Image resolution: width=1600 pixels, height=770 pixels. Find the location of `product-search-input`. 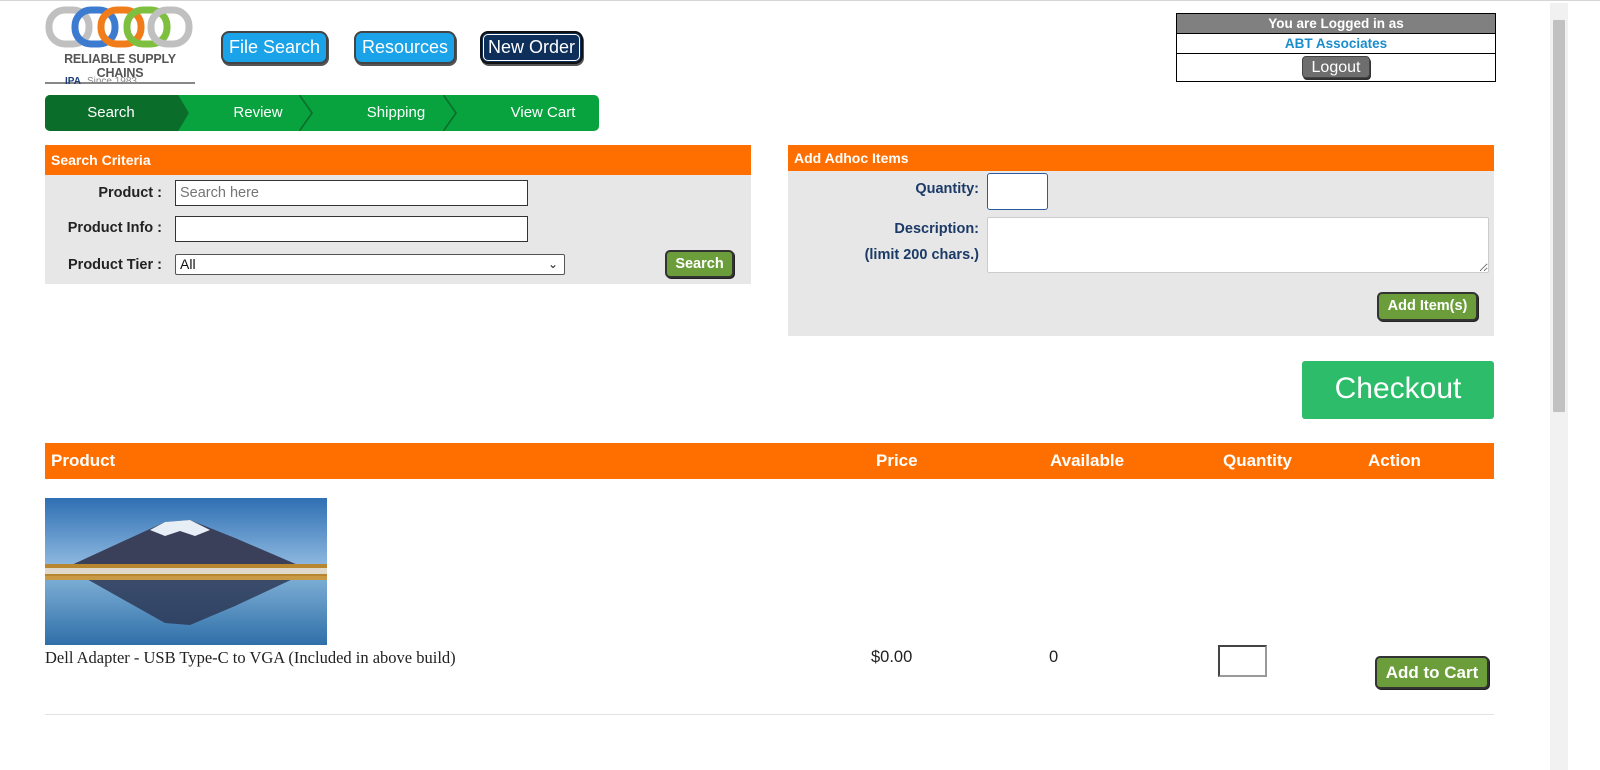

product-search-input is located at coordinates (351, 193).